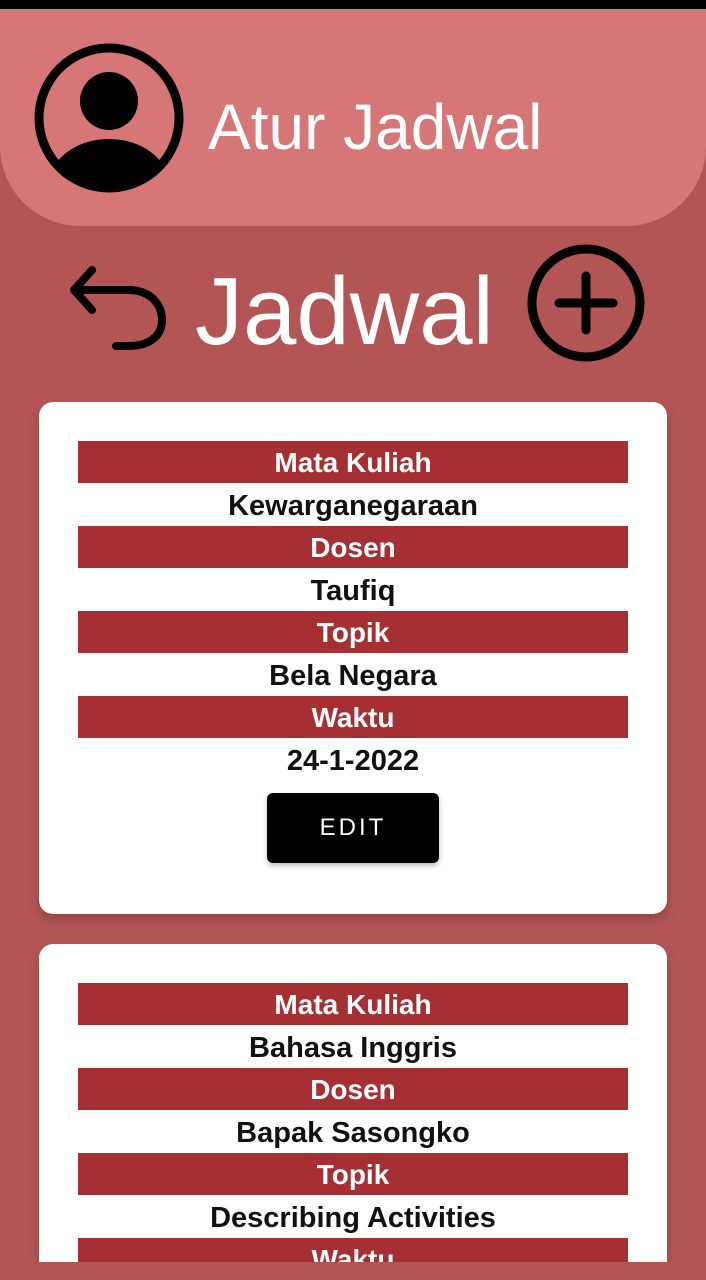  Describe the element at coordinates (353, 828) in the screenshot. I see `edit-button: EDIT` at that location.